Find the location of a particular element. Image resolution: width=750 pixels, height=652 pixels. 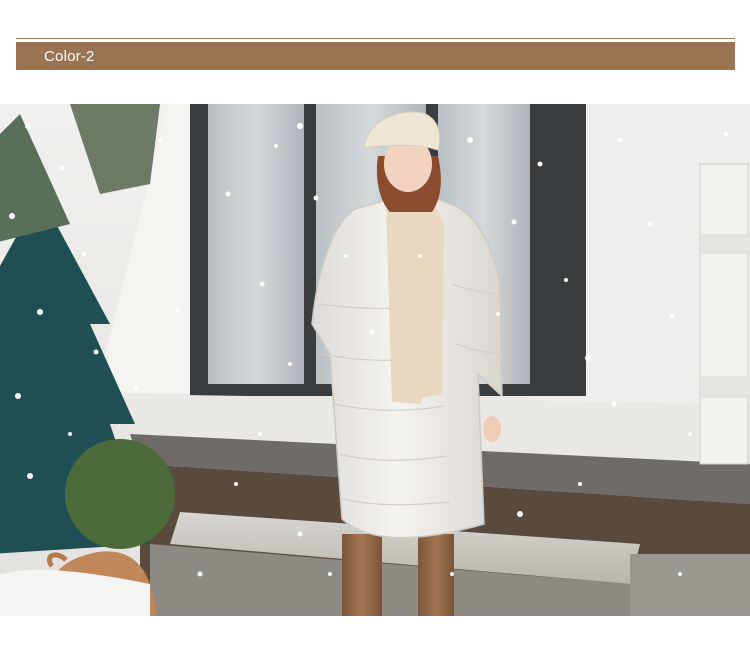

left-boot is located at coordinates (362, 575).